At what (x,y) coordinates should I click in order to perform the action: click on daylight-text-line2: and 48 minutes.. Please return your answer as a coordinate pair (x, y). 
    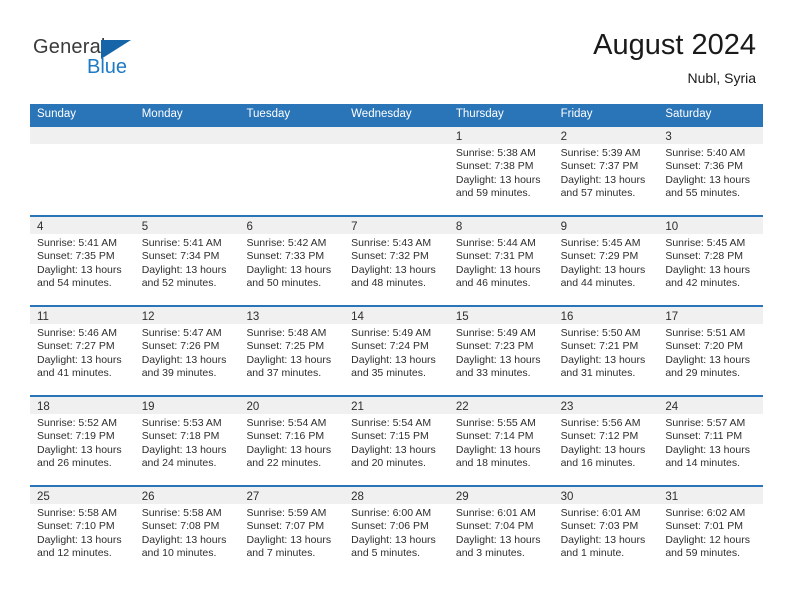
    Looking at the image, I should click on (388, 283).